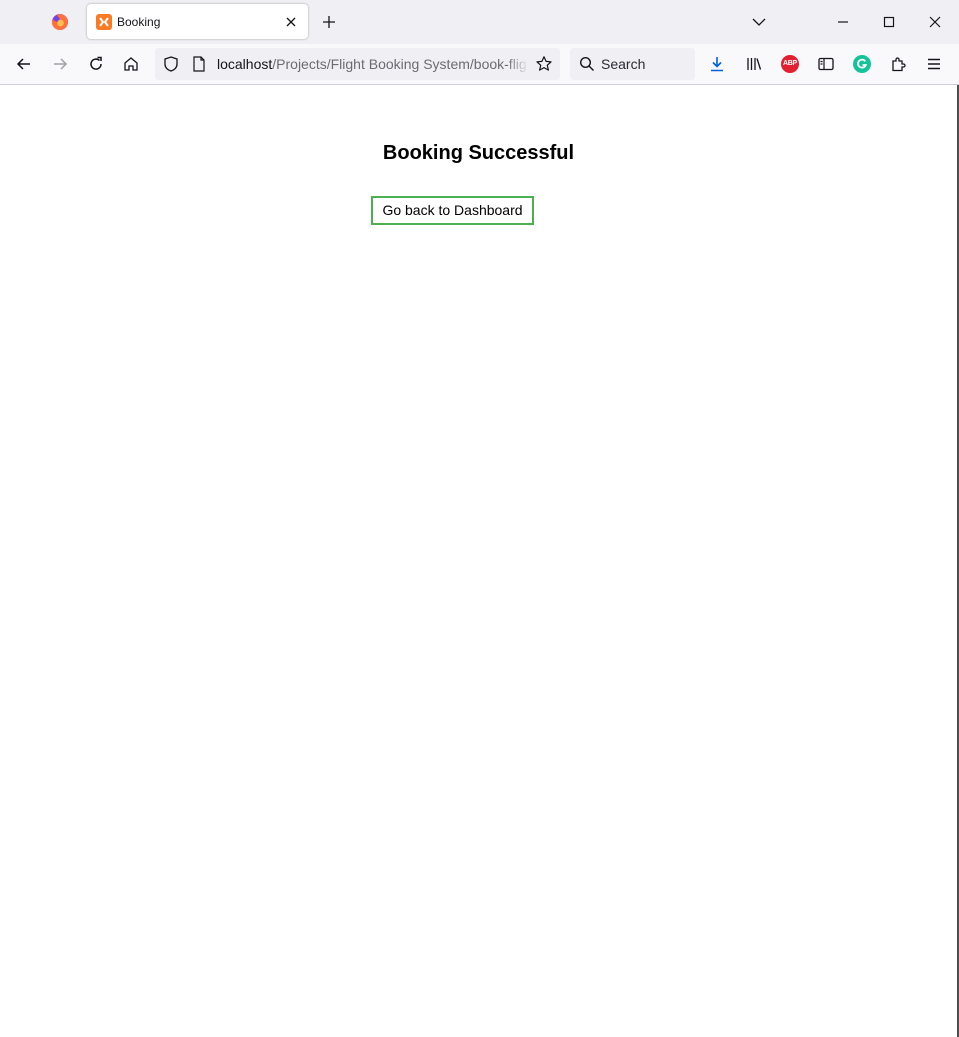  I want to click on page-icon, so click(199, 64).